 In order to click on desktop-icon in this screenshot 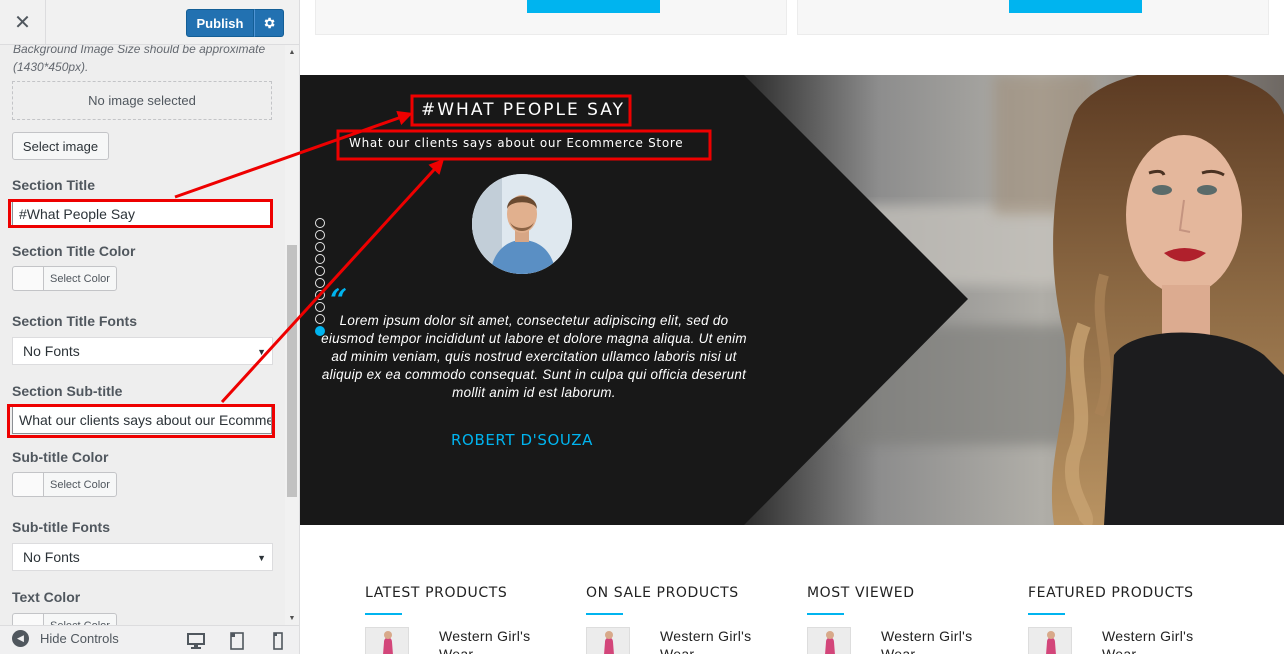, I will do `click(196, 641)`.